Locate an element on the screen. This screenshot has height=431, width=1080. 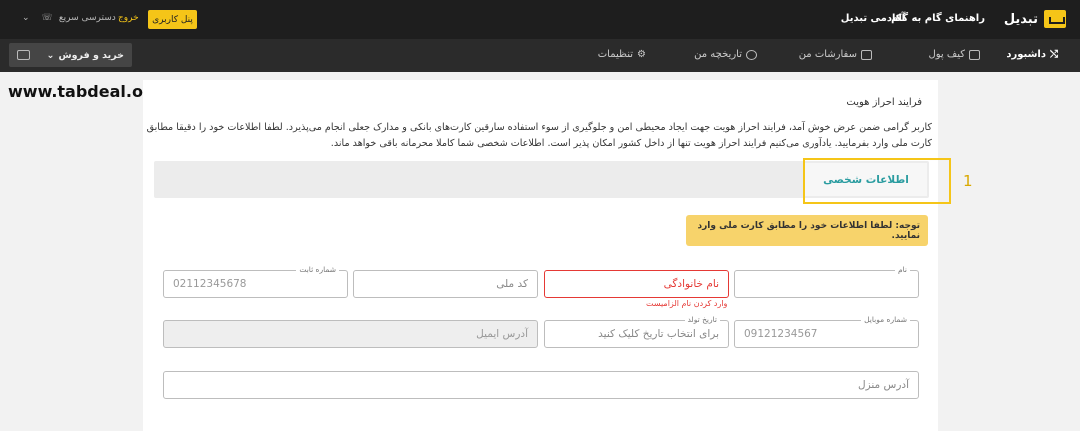
mobile-field: شماره موبایل 09121234567 is located at coordinates (826, 331).